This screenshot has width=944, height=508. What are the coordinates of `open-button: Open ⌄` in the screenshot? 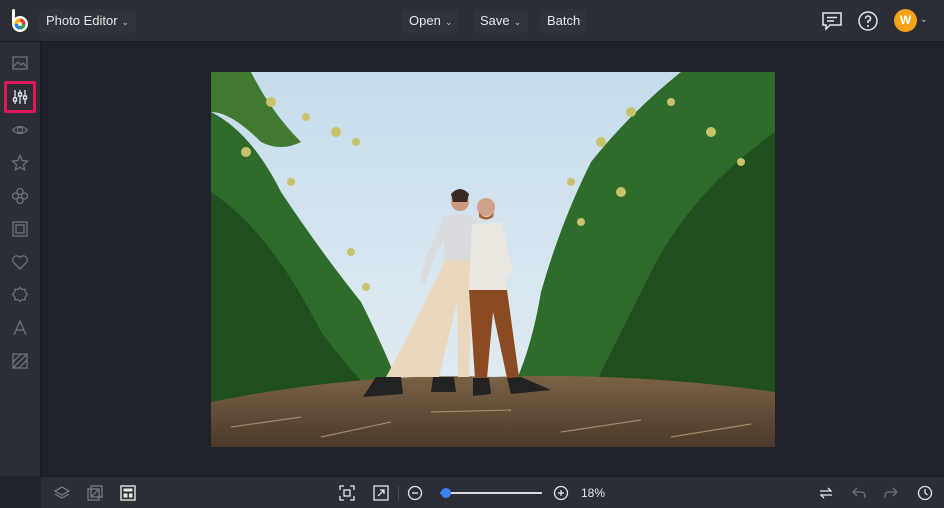 It's located at (431, 21).